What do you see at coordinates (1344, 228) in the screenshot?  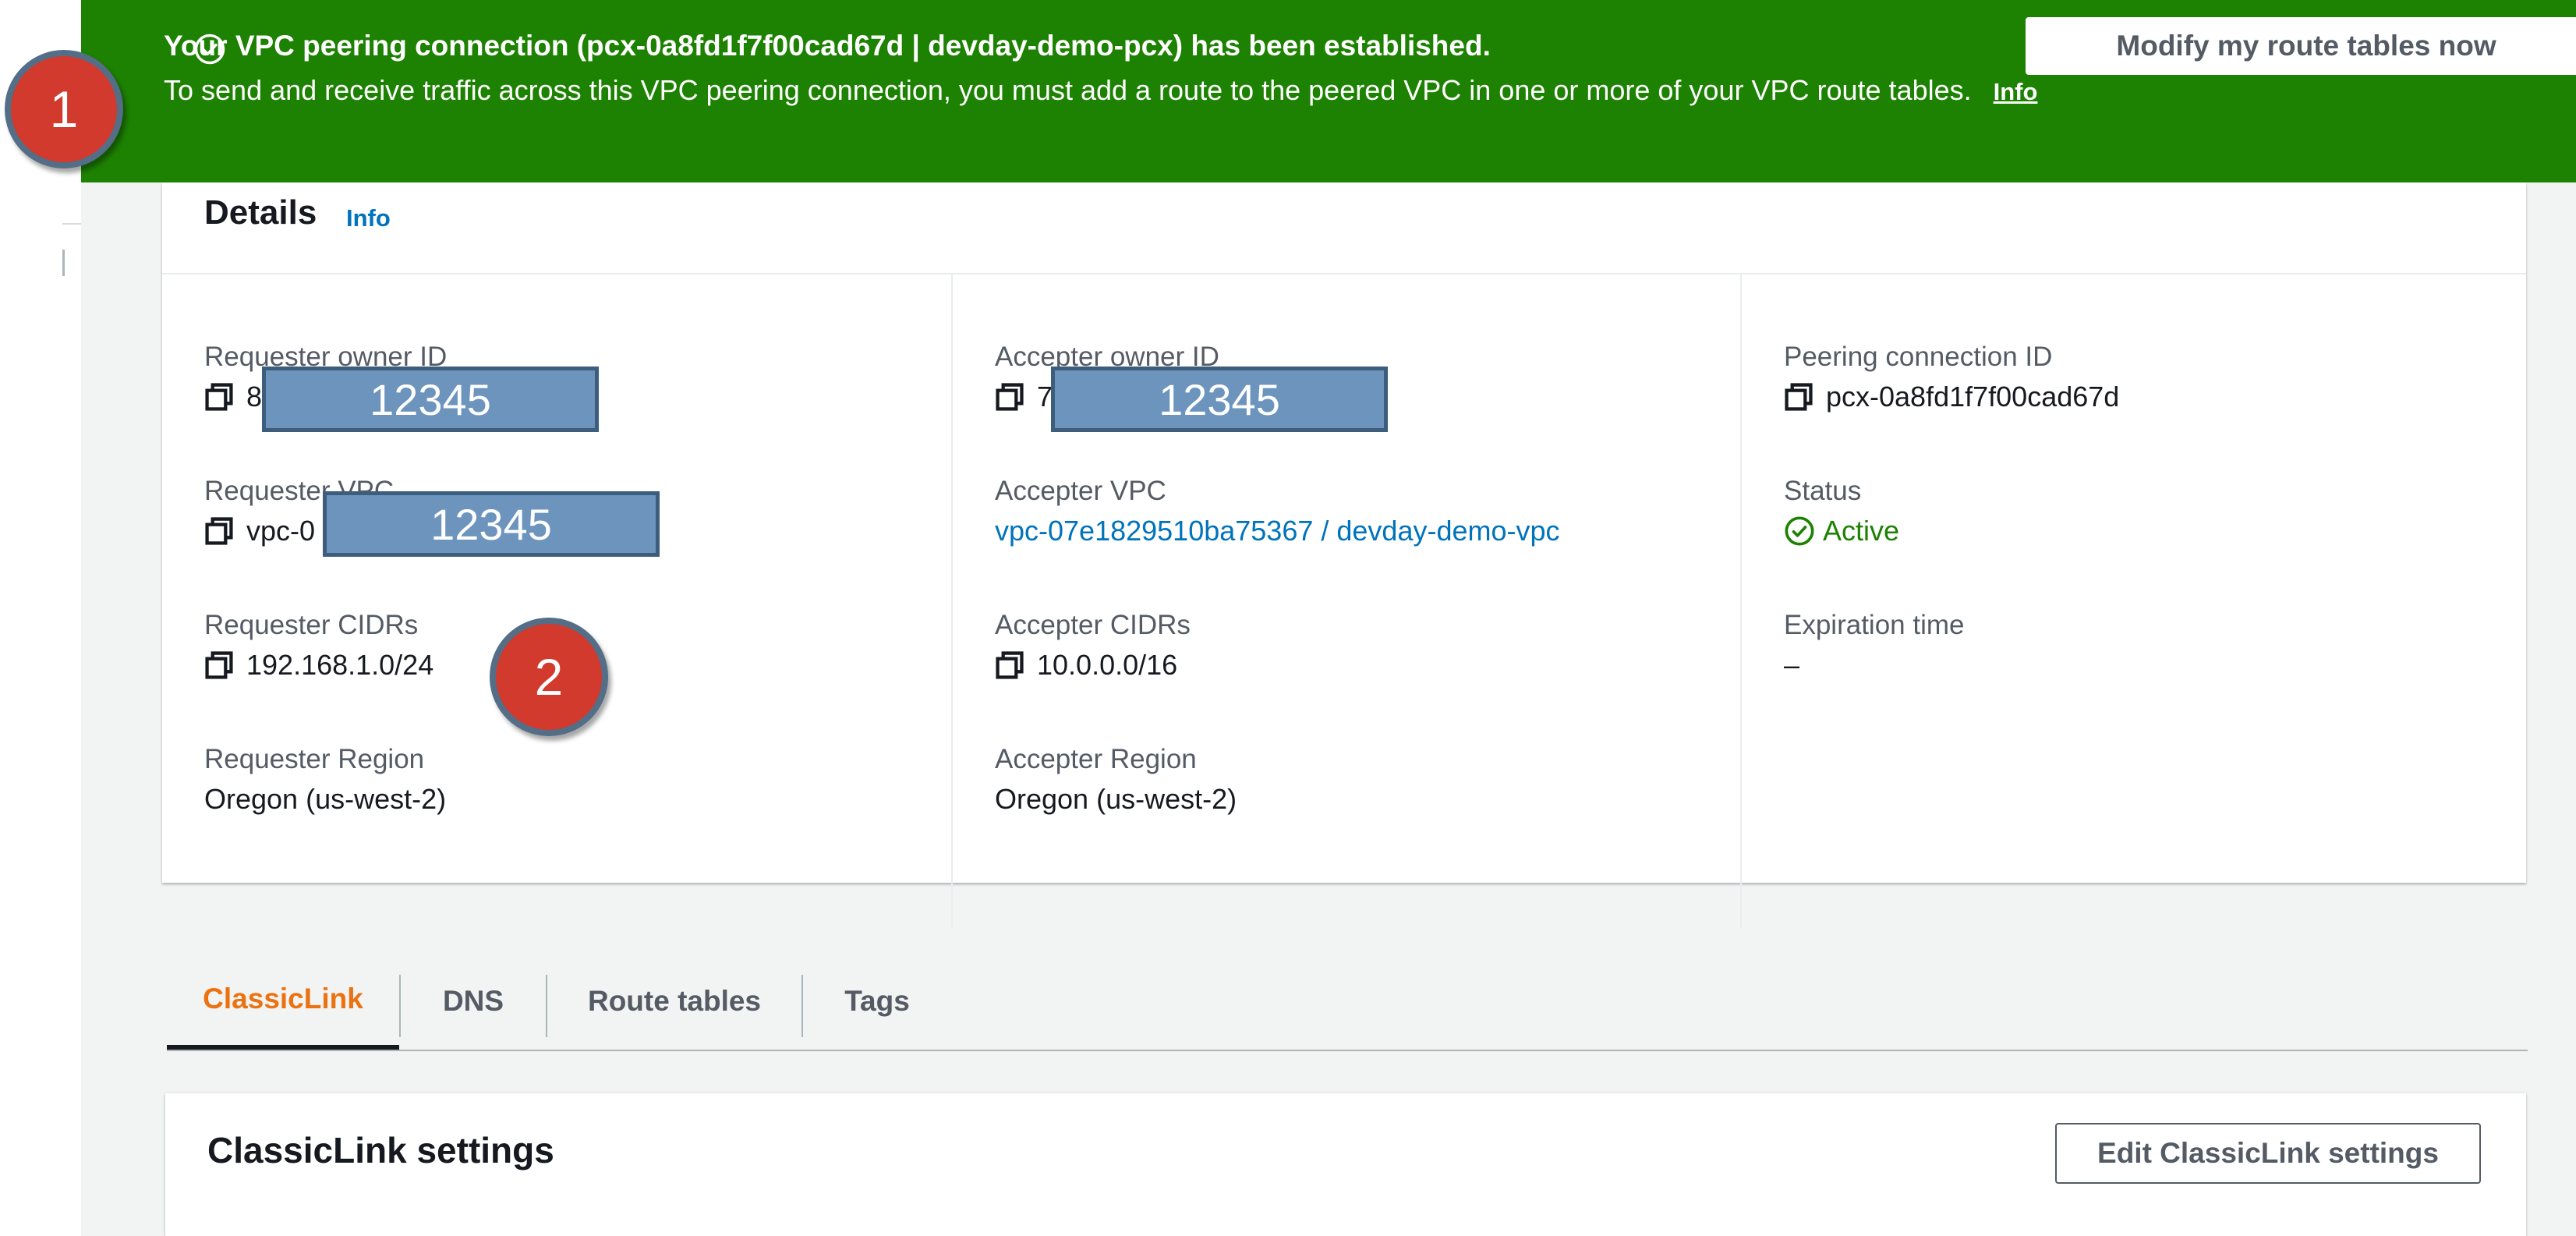 I see `details-header: Details Info` at bounding box center [1344, 228].